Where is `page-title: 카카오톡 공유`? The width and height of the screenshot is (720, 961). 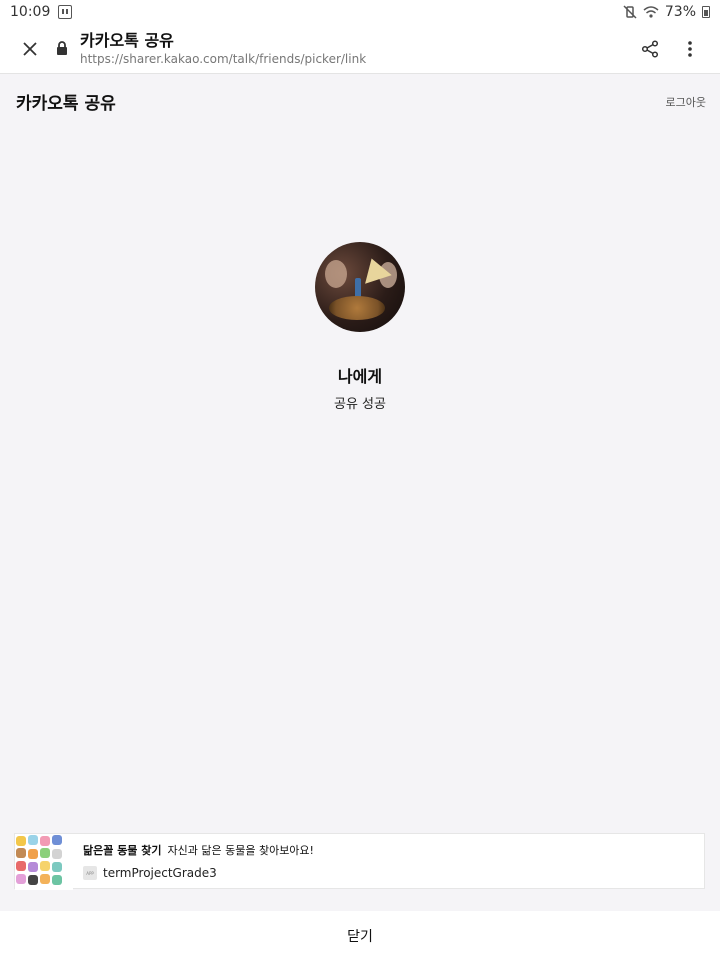
page-title: 카카오톡 공유 is located at coordinates (66, 104).